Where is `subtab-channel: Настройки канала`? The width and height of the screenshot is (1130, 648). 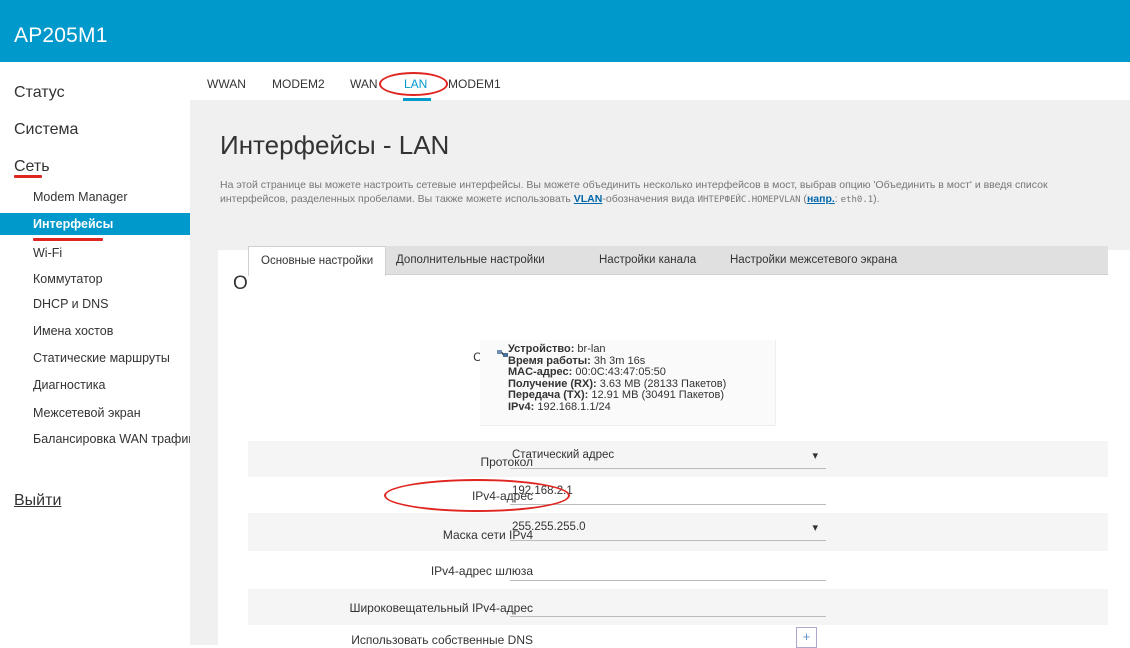 subtab-channel: Настройки канала is located at coordinates (647, 260).